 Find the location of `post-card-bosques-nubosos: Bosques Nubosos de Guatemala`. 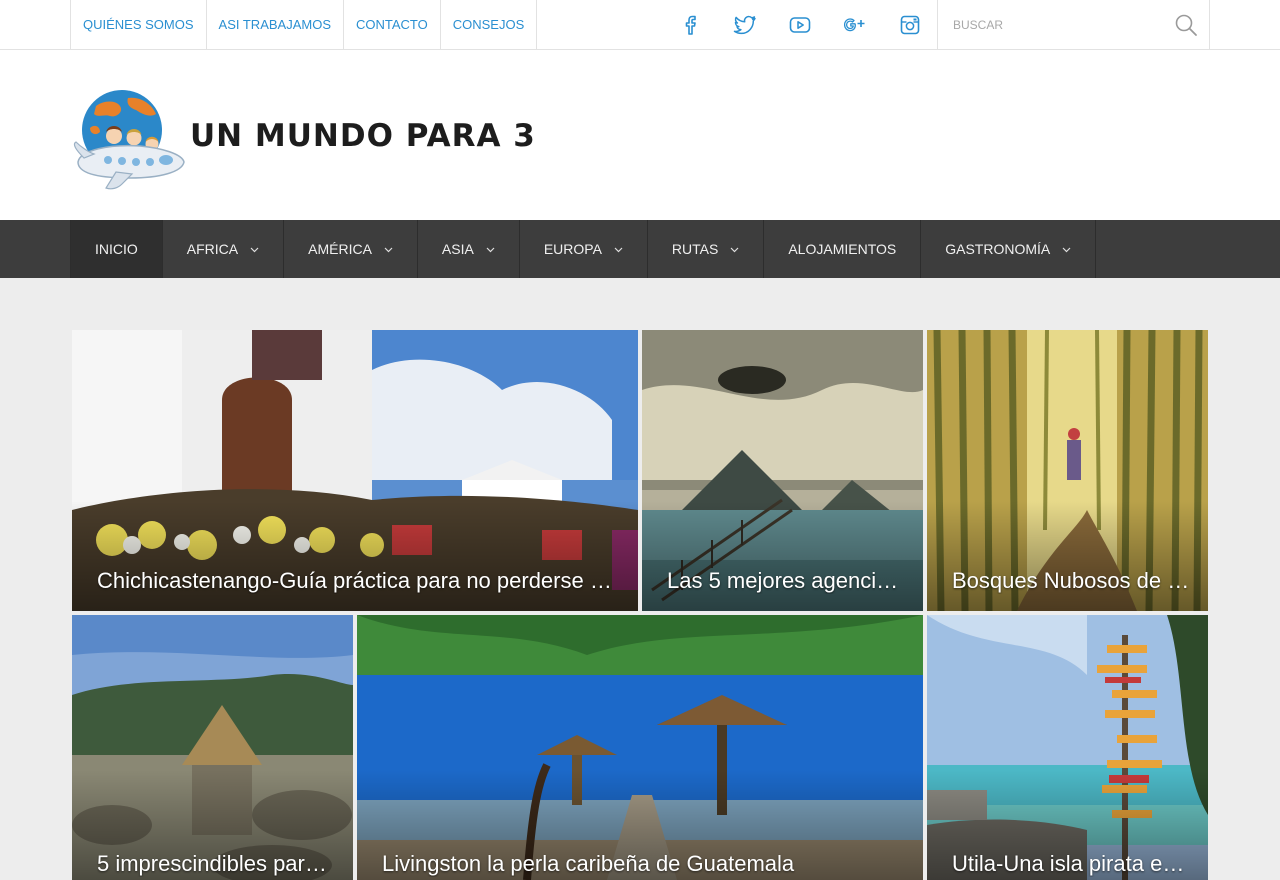

post-card-bosques-nubosos: Bosques Nubosos de Guatemala is located at coordinates (1067, 470).